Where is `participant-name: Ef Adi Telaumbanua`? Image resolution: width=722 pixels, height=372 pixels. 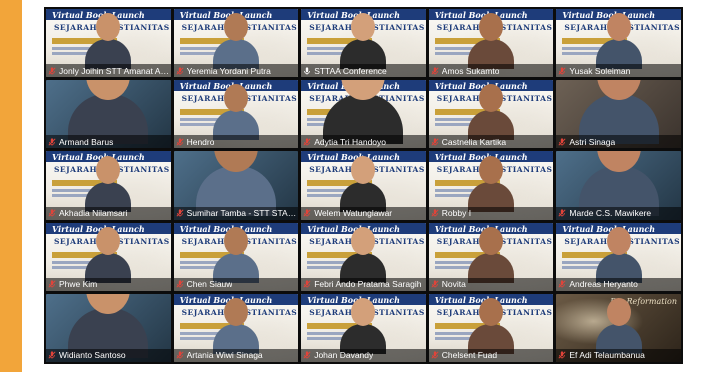 participant-name: Ef Adi Telaumbanua is located at coordinates (607, 355).